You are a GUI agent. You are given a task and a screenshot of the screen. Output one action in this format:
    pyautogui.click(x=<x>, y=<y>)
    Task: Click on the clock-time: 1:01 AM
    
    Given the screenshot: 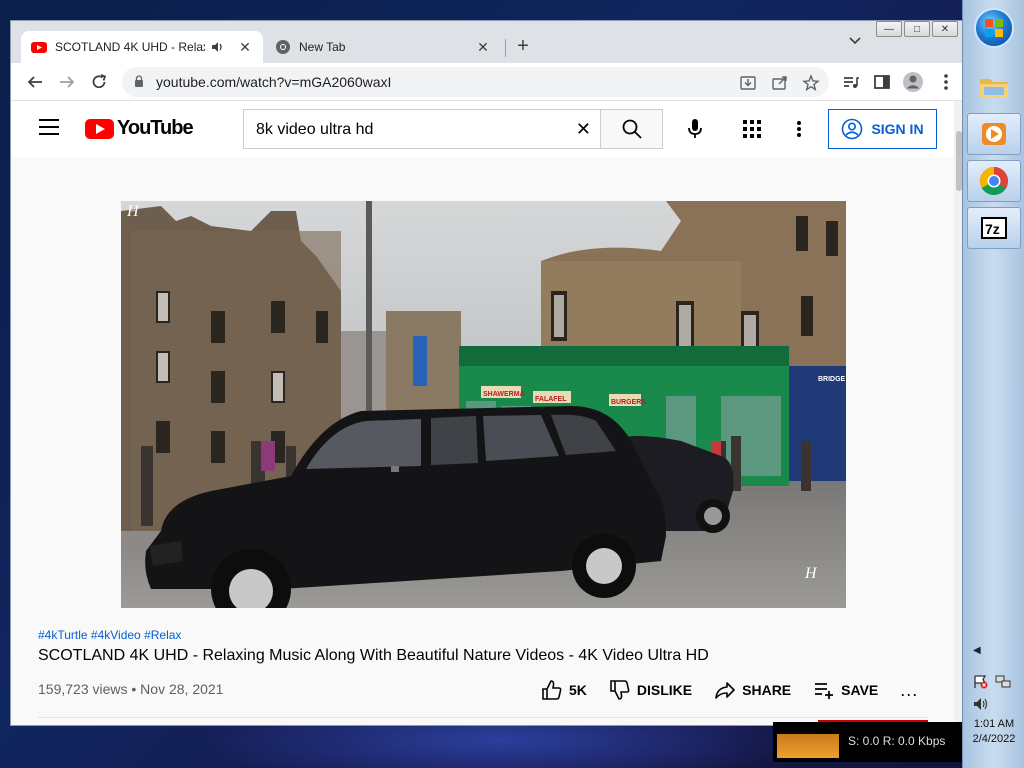 What is the action you would take?
    pyautogui.click(x=994, y=724)
    